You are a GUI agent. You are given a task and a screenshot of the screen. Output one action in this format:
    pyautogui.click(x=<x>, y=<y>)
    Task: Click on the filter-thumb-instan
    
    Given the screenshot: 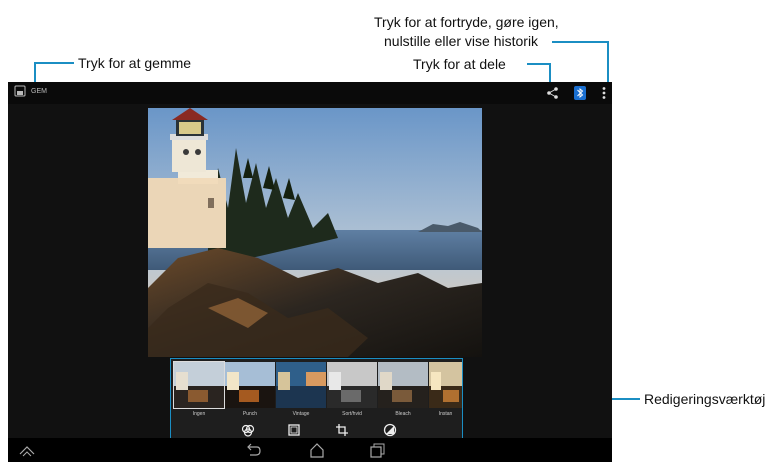 What is the action you would take?
    pyautogui.click(x=445, y=385)
    